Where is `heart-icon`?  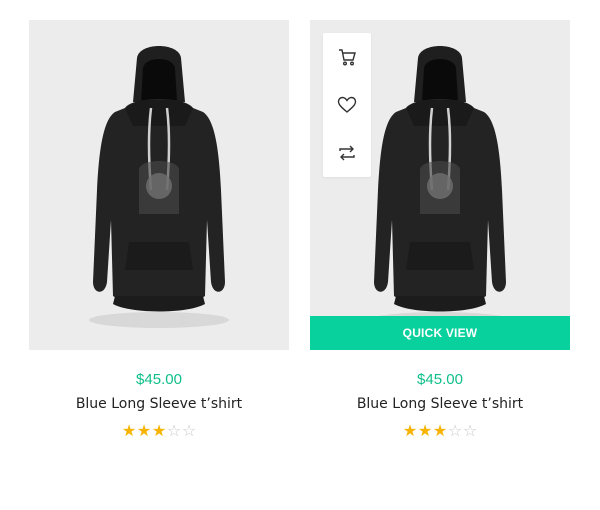 heart-icon is located at coordinates (347, 104).